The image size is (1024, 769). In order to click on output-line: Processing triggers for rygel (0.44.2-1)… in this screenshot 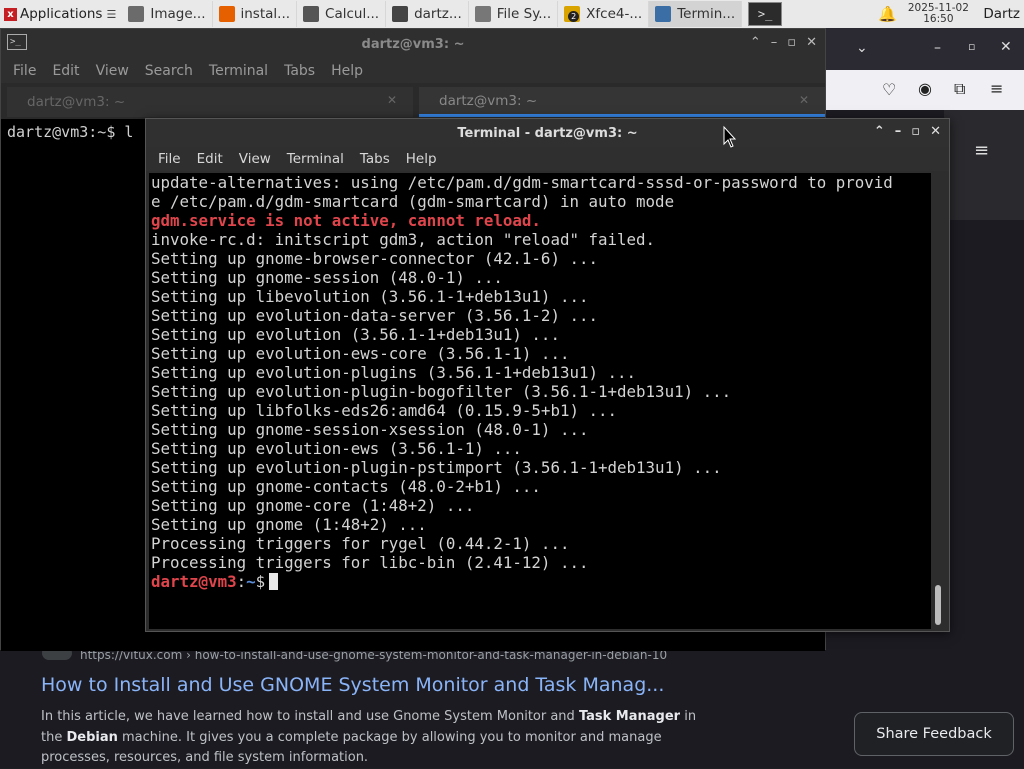, I will do `click(360, 543)`.